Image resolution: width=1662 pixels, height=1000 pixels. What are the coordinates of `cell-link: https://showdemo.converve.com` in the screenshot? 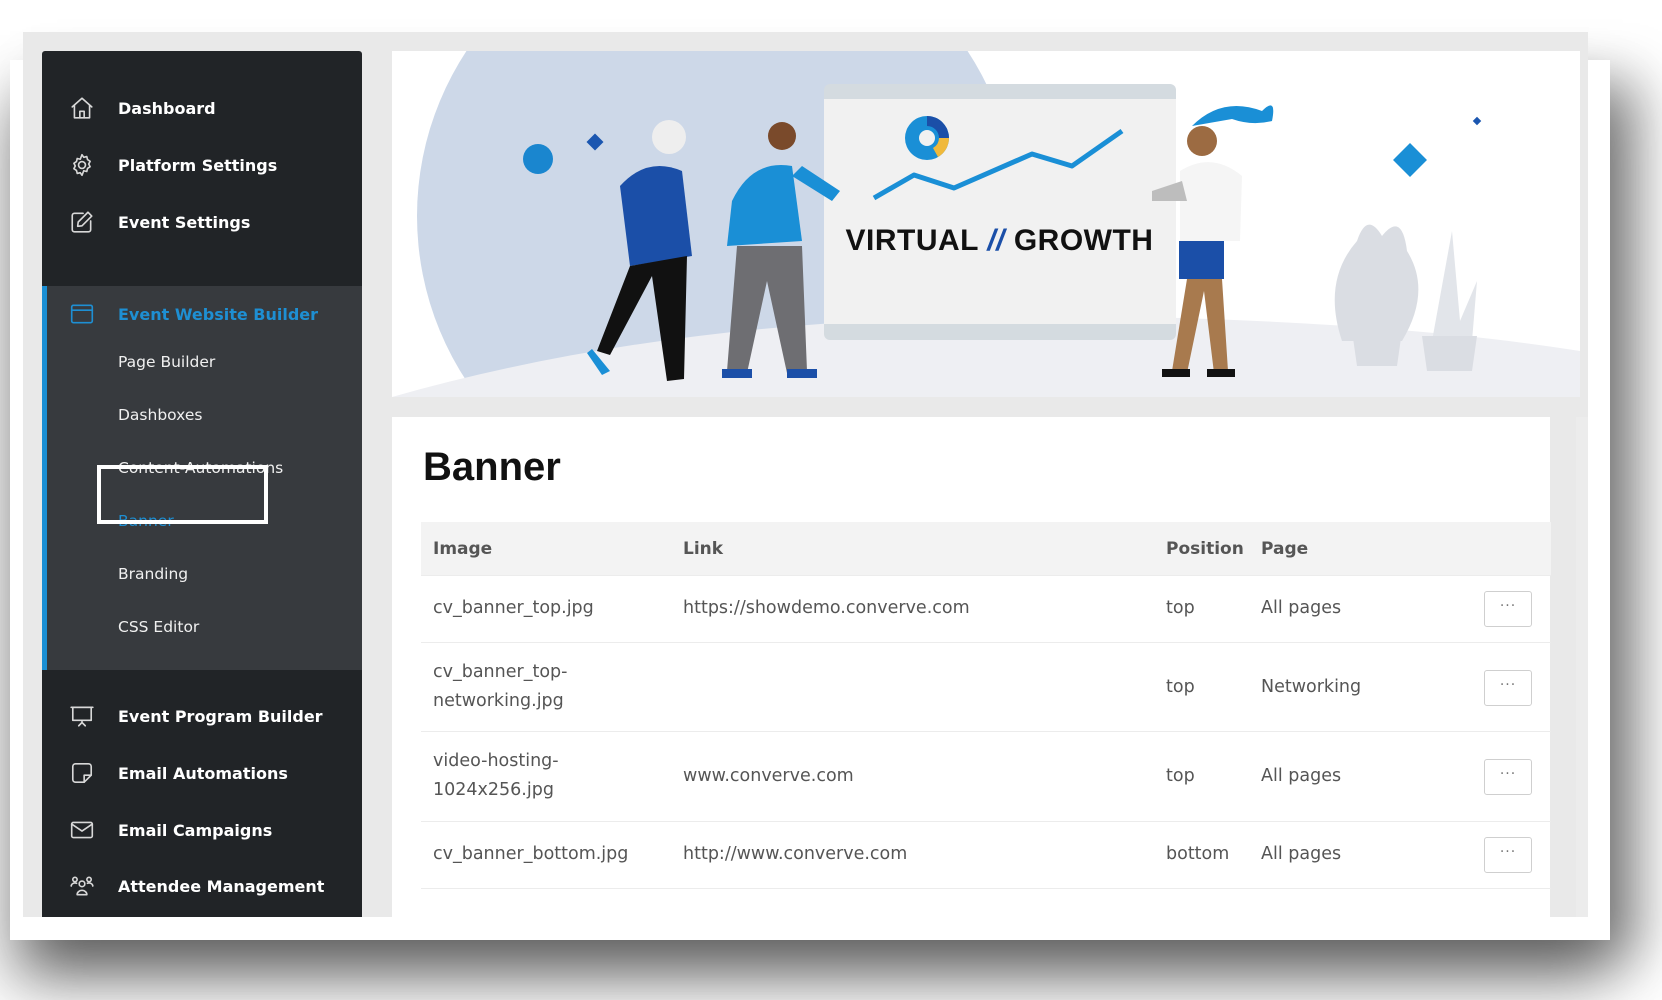 It's located at (826, 608).